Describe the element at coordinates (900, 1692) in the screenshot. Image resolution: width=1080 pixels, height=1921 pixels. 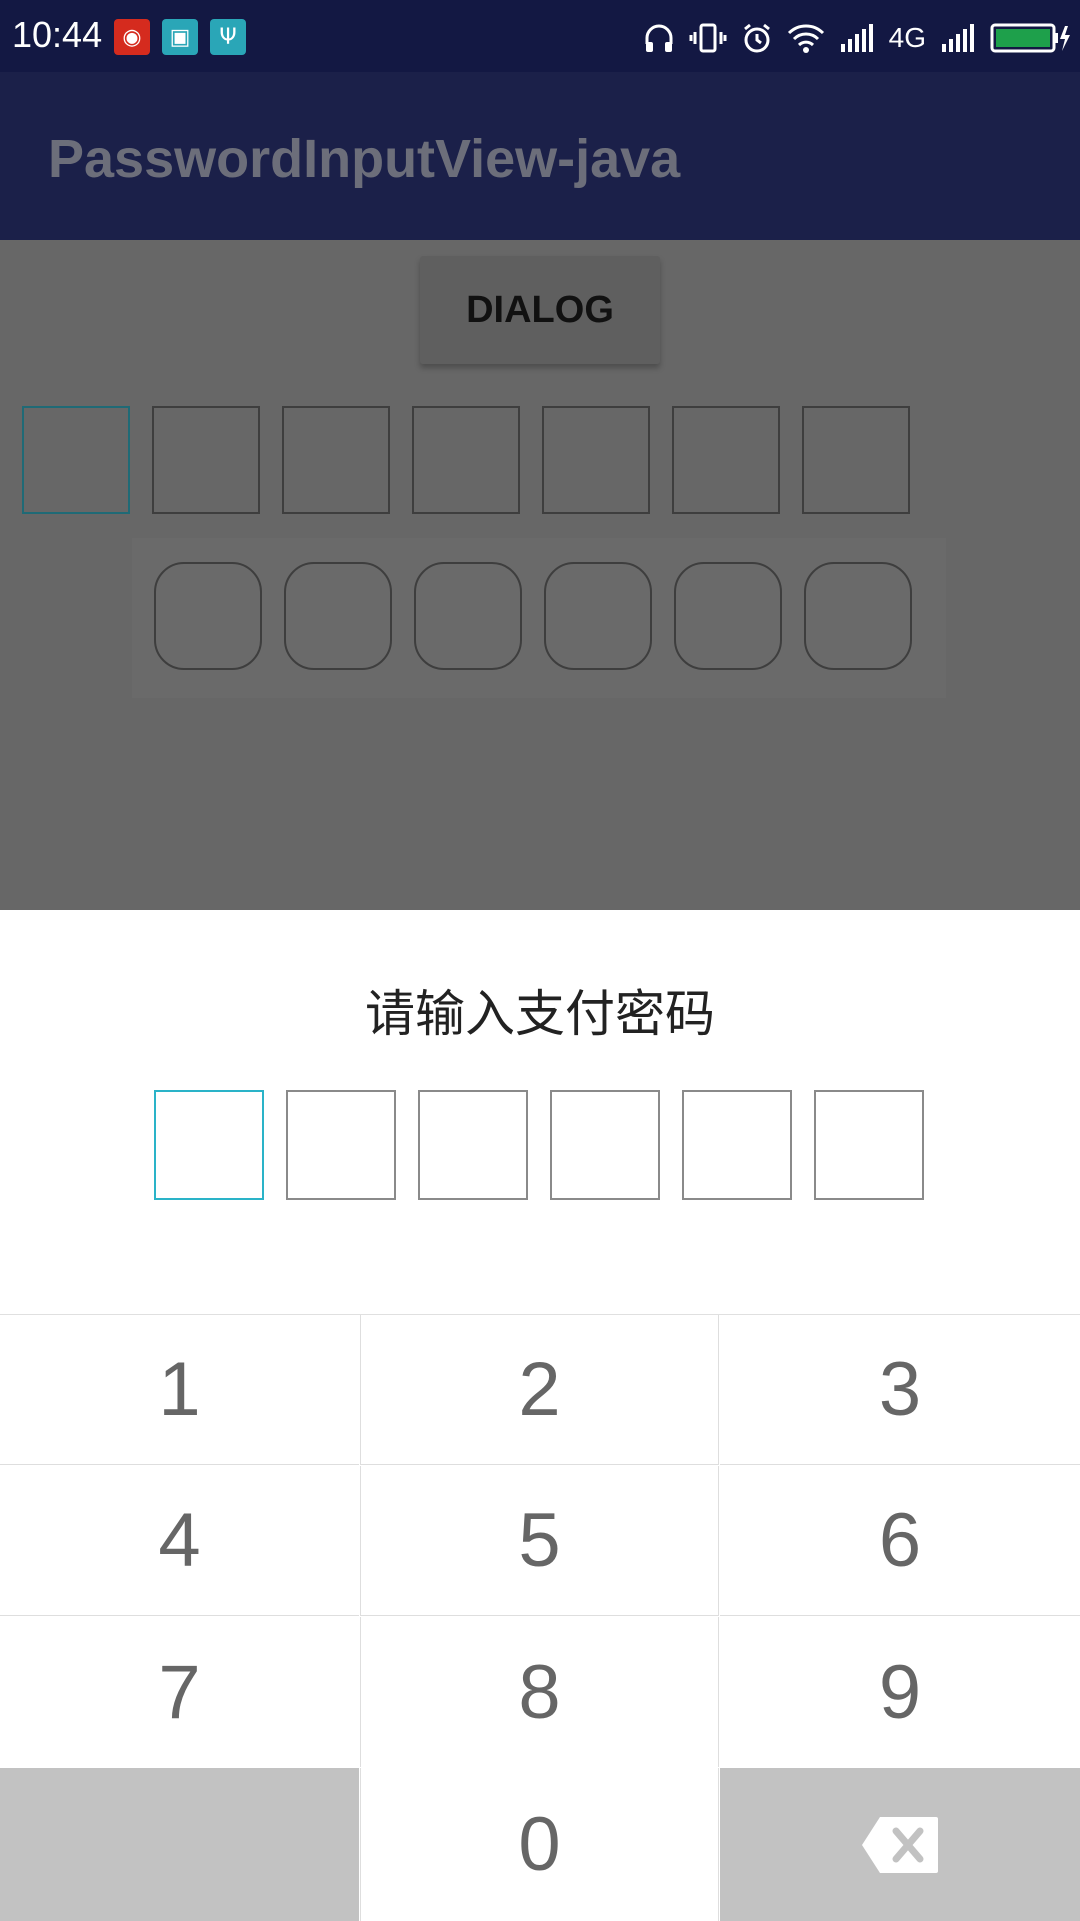
I see `key-9: 9` at that location.